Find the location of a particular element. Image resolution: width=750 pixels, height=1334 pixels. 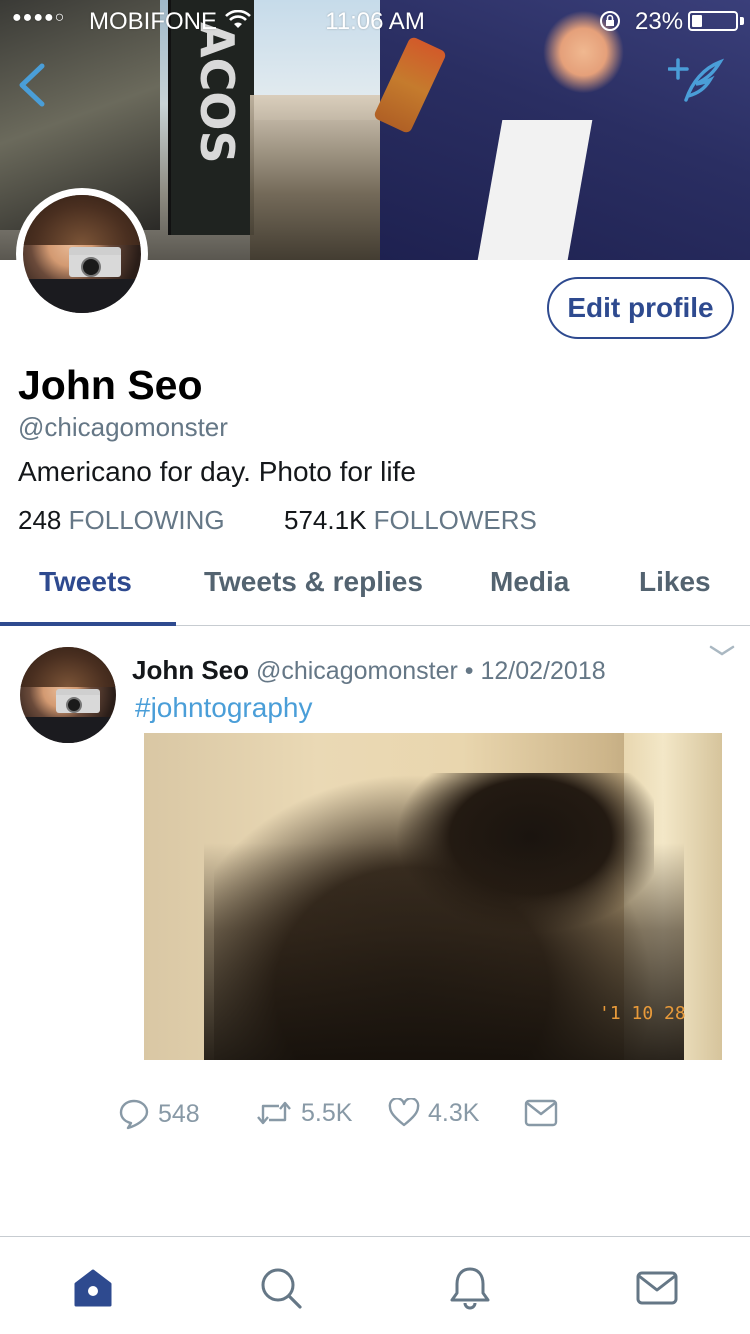

profile-name: John Seo is located at coordinates (110, 385).